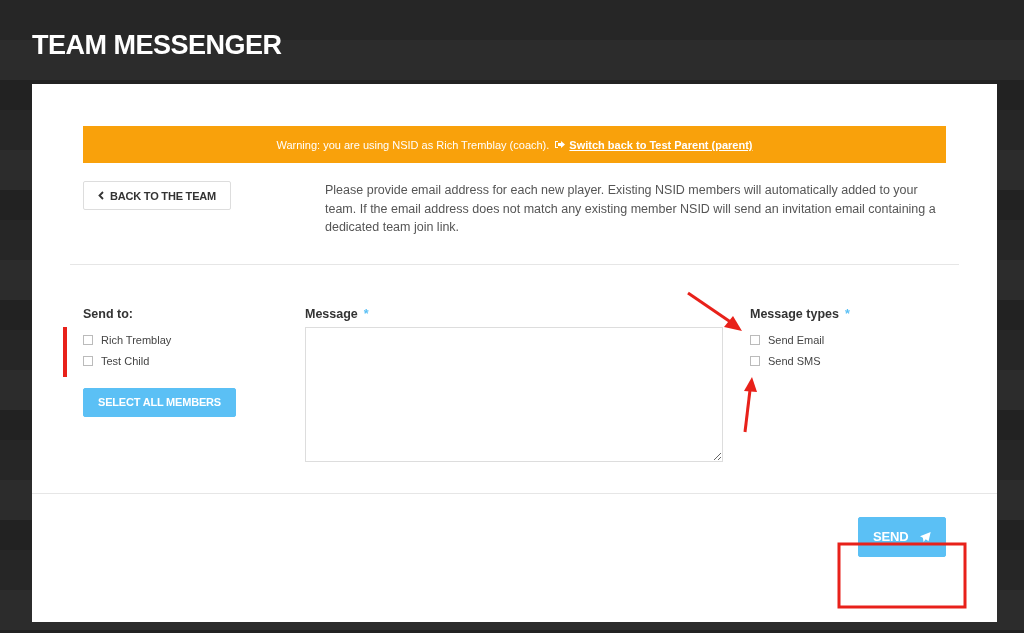 The height and width of the screenshot is (633, 1024). I want to click on checkbox-label: Rich Tremblay, so click(136, 340).